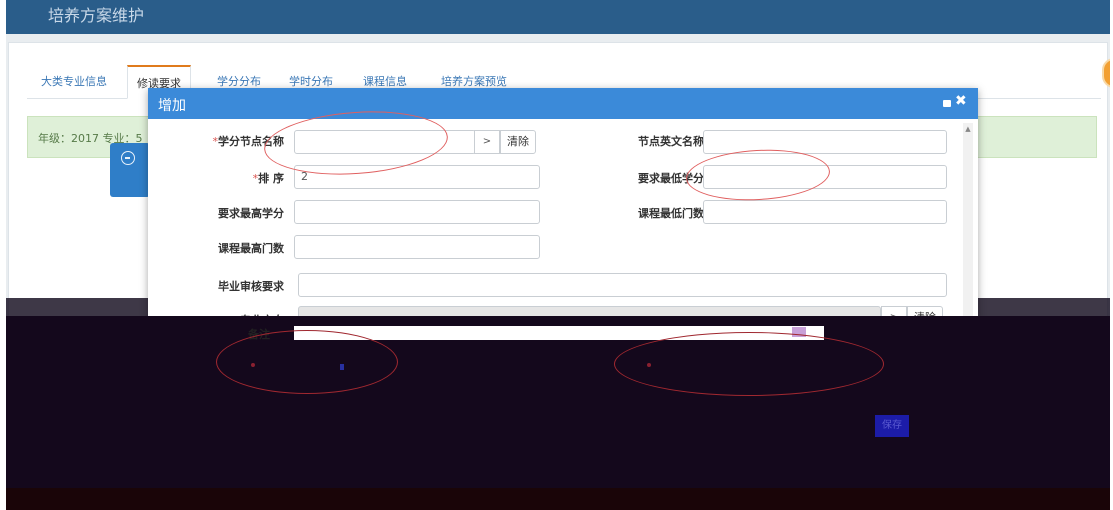  Describe the element at coordinates (558, 17) in the screenshot. I see `top-bar: 培养方案维护` at that location.